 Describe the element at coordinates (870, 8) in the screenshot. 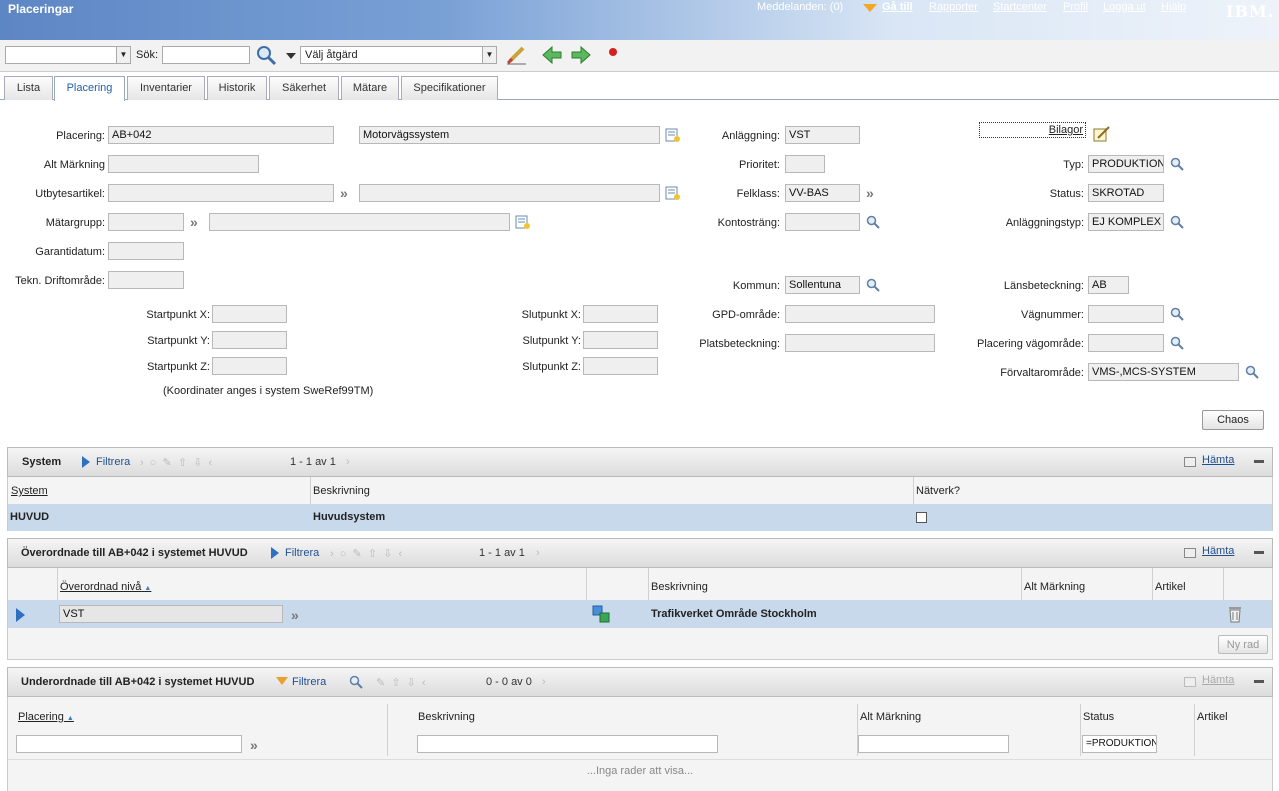

I see `goto-arrow-icon` at that location.